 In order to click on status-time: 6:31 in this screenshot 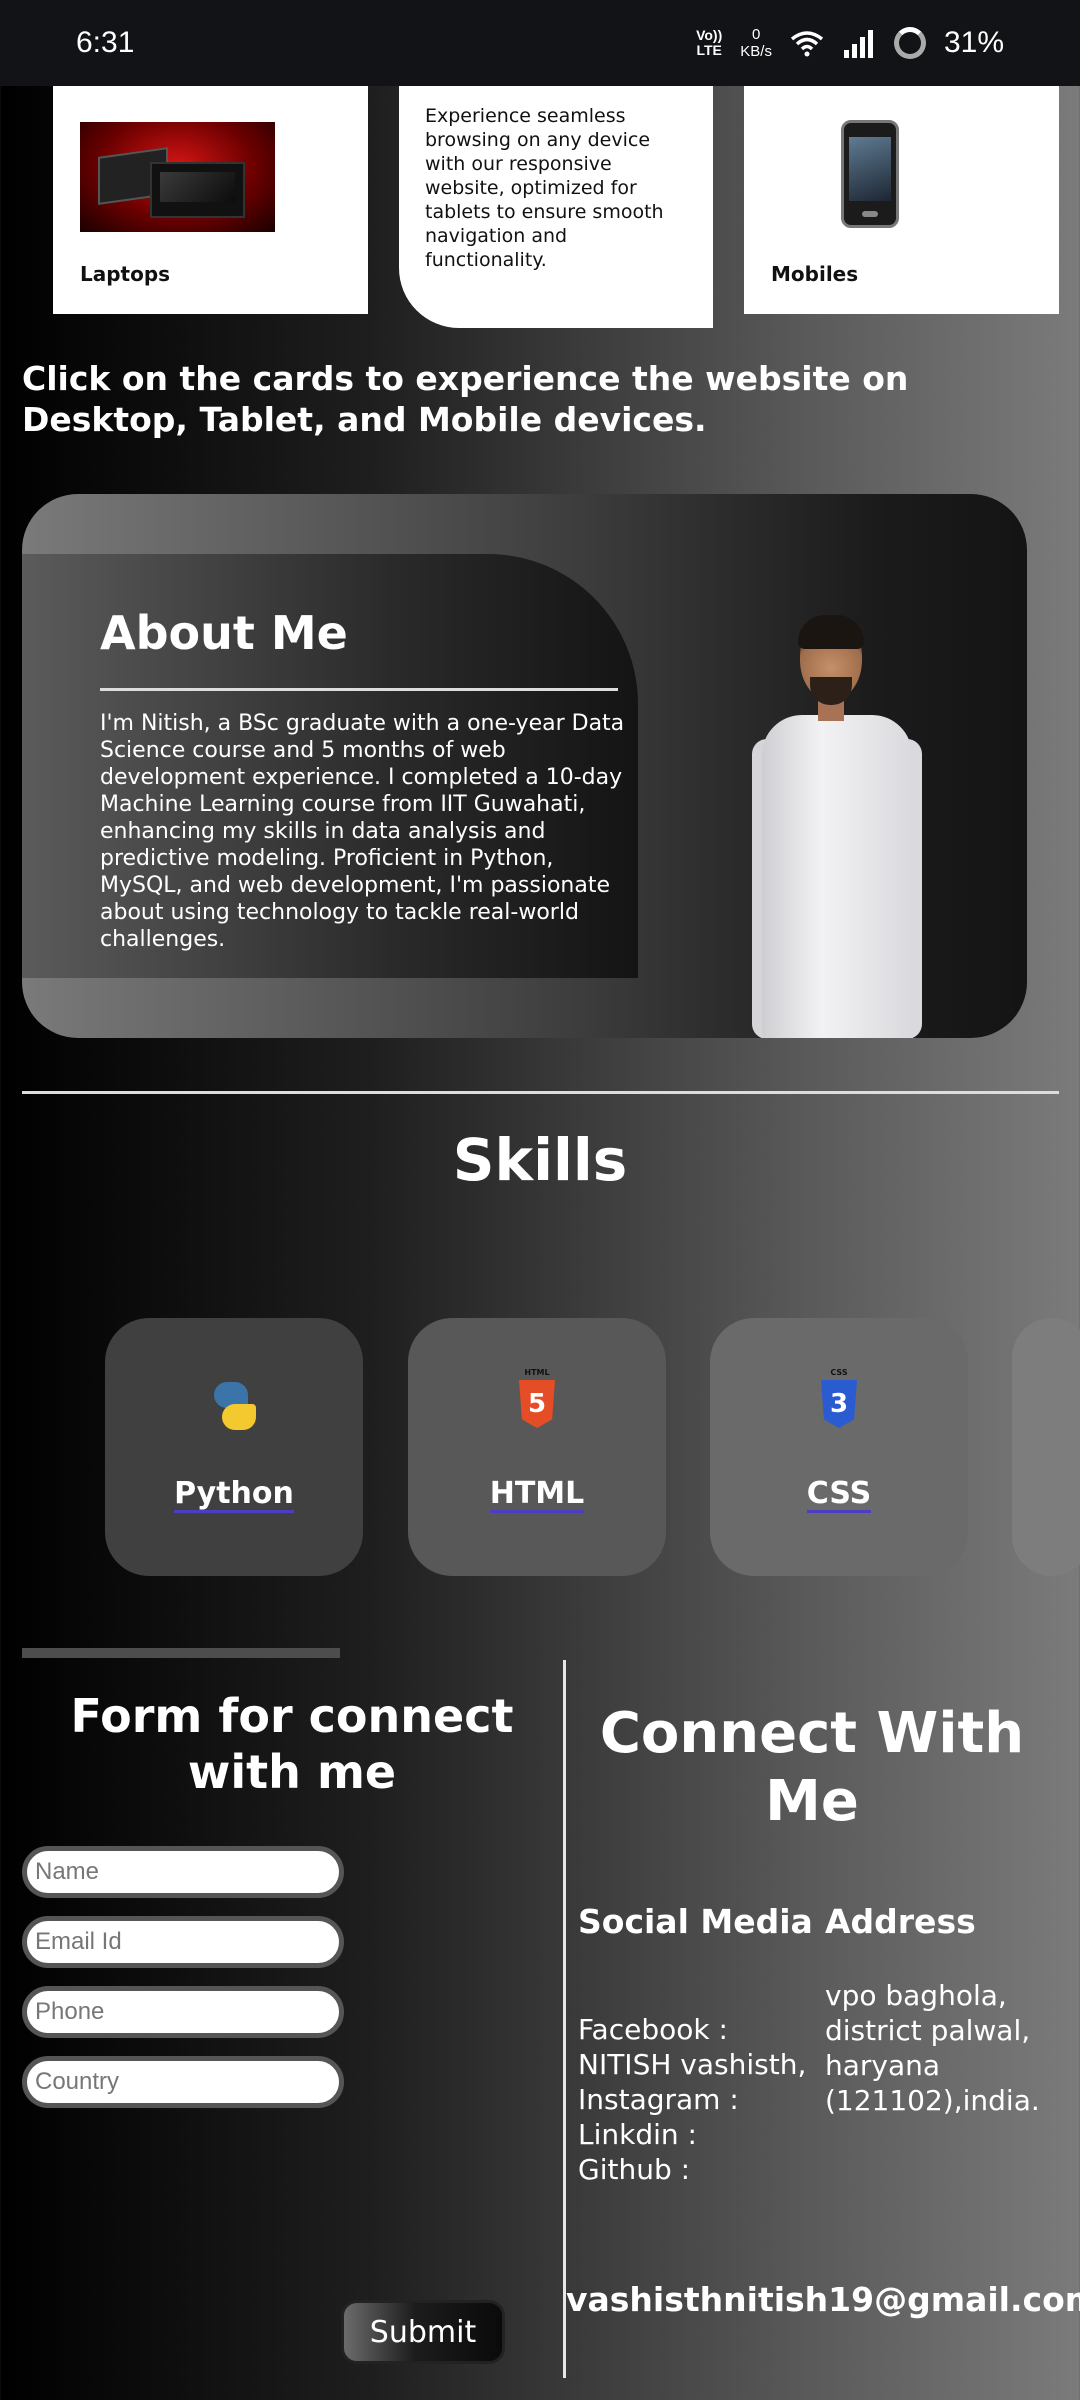, I will do `click(105, 42)`.